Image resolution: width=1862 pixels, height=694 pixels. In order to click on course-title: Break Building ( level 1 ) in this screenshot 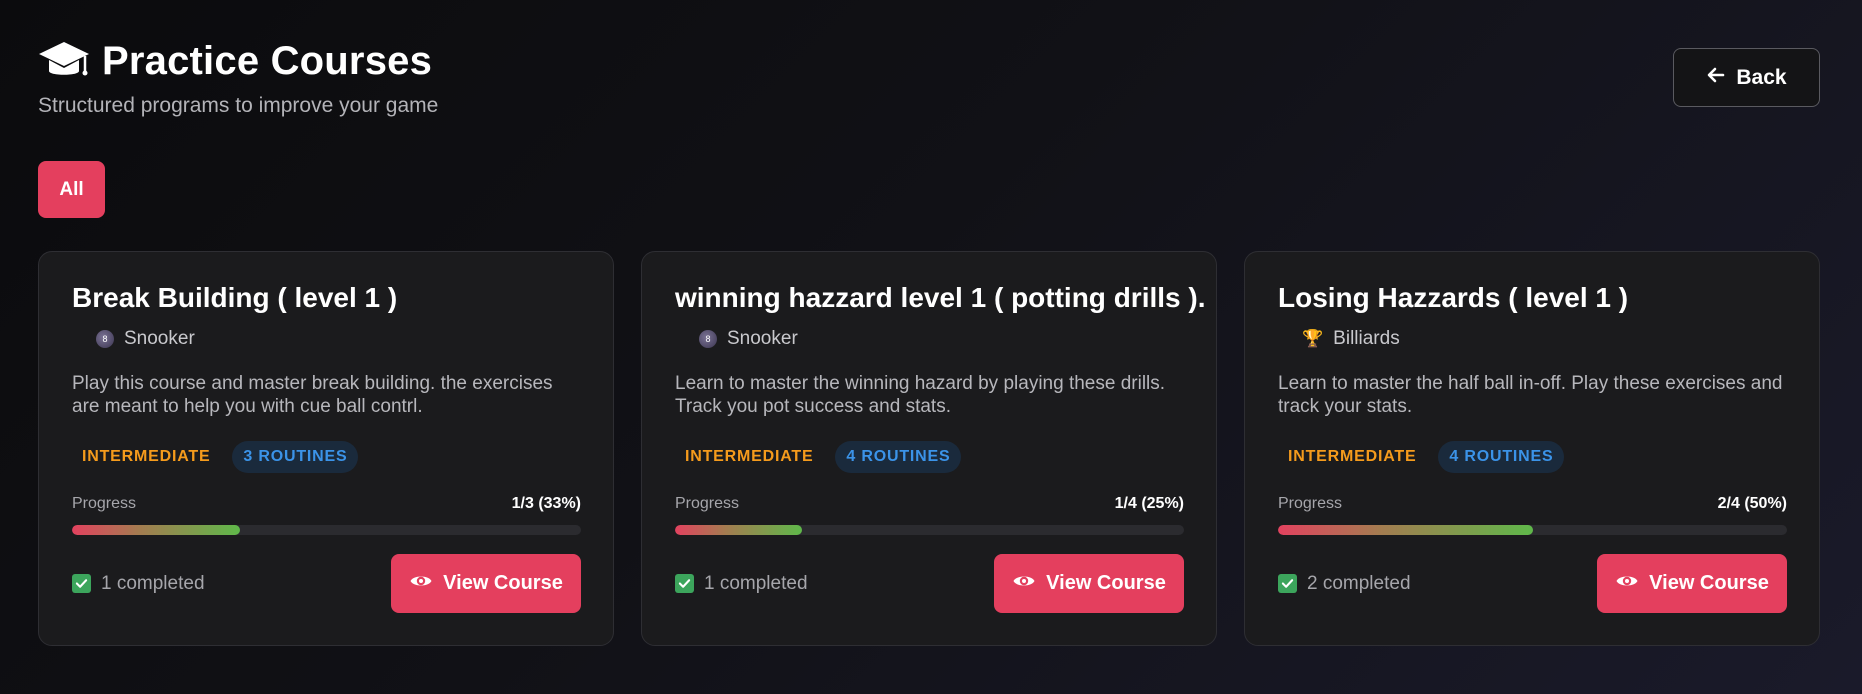, I will do `click(235, 297)`.